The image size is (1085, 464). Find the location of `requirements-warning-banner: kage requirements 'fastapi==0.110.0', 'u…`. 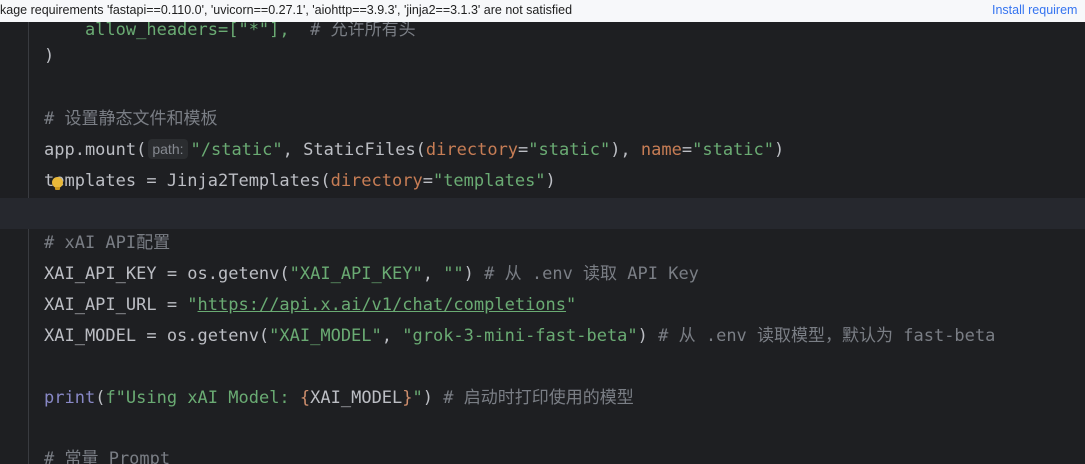

requirements-warning-banner: kage requirements 'fastapi==0.110.0', 'u… is located at coordinates (542, 11).